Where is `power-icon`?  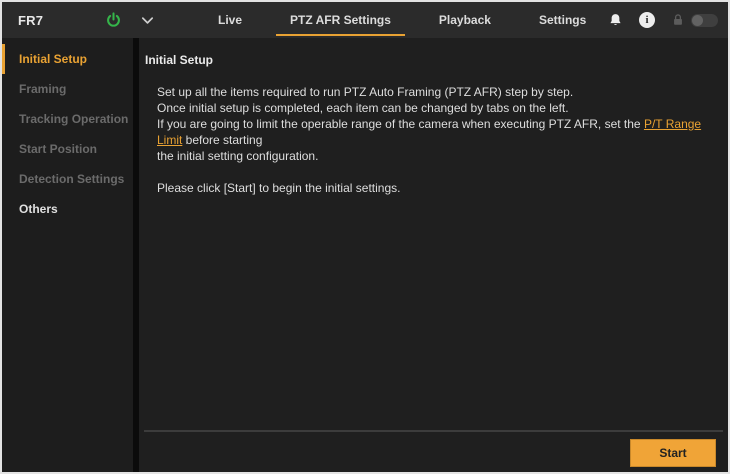
power-icon is located at coordinates (113, 20).